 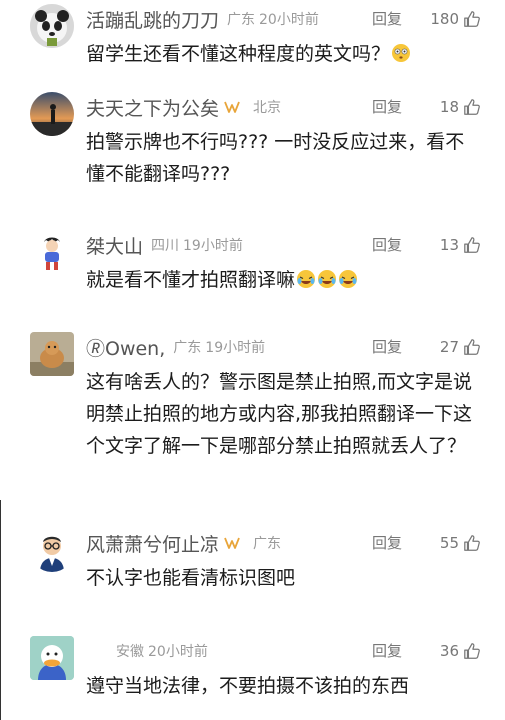 I want to click on username: 活蹦乱跳的刀刀, so click(x=152, y=19).